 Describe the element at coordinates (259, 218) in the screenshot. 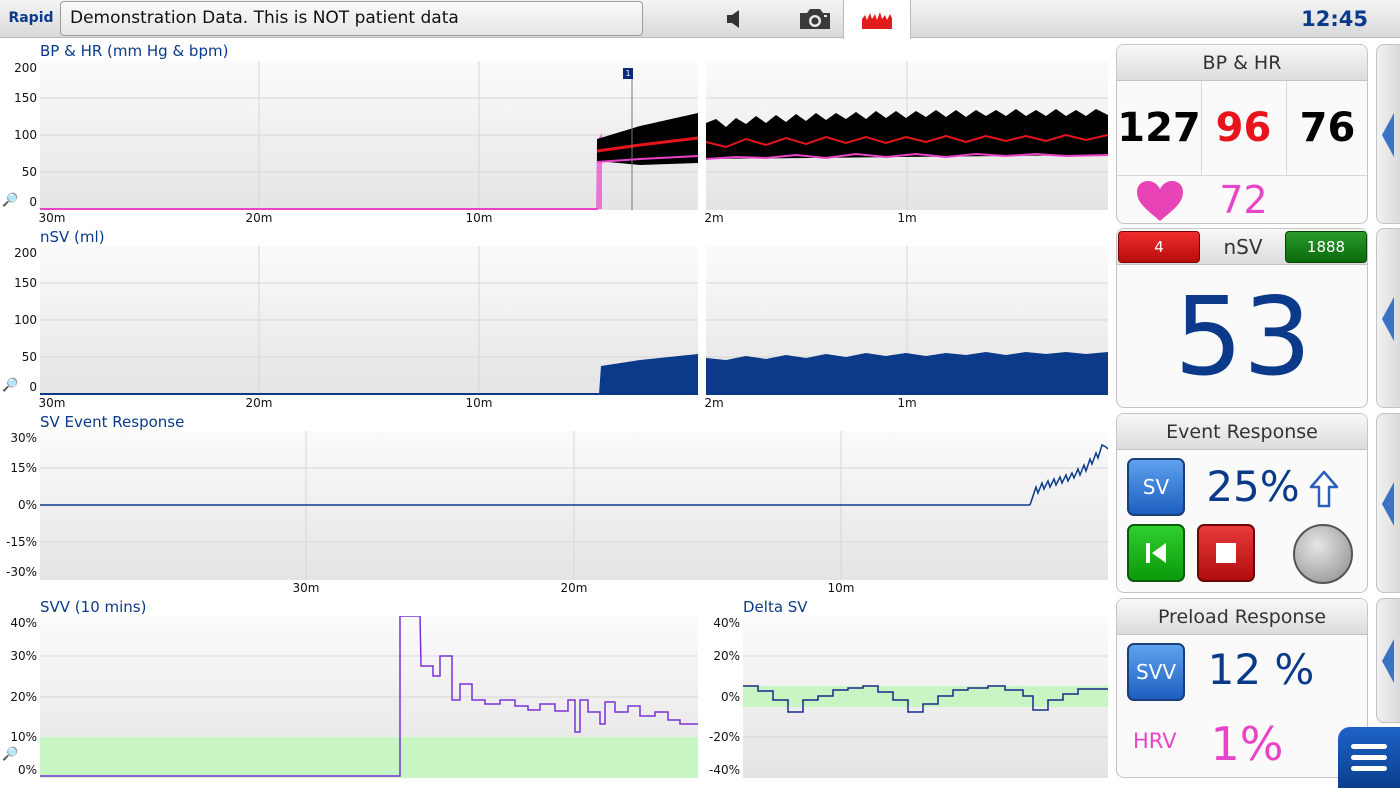

I see `bp-x-tick: 20m` at that location.